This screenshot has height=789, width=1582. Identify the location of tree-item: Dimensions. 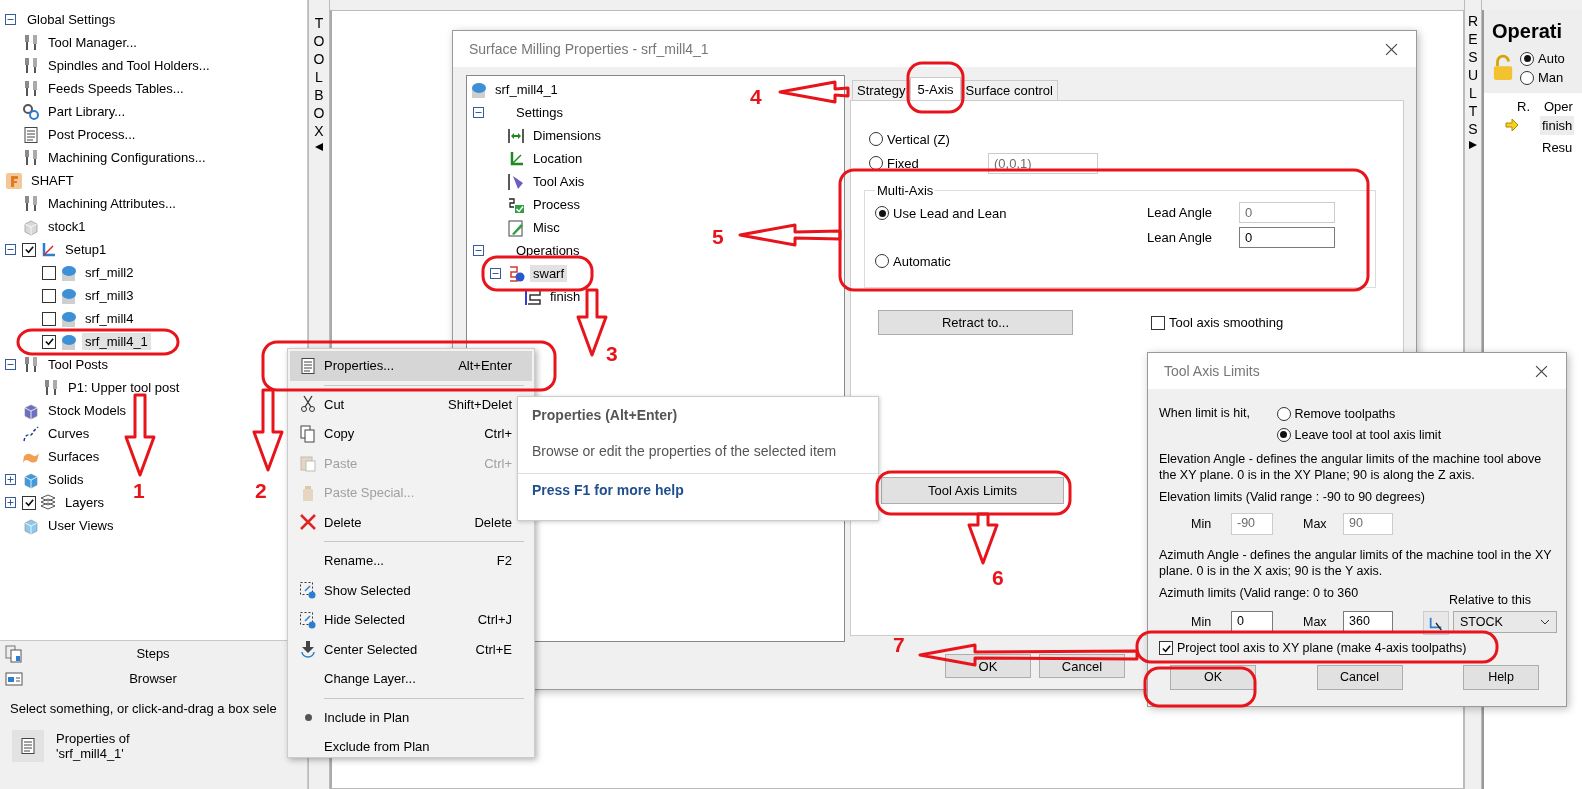
(567, 135).